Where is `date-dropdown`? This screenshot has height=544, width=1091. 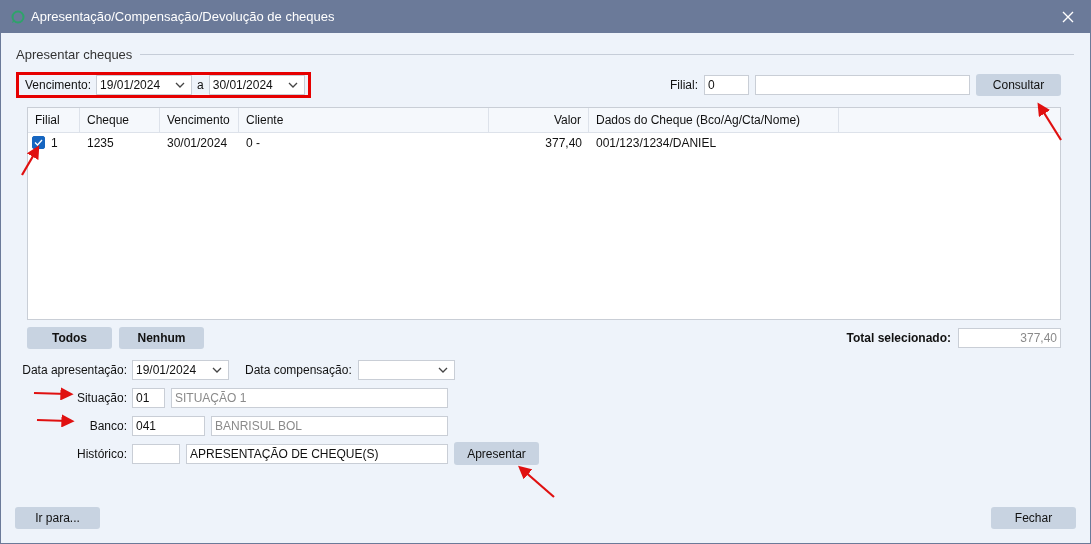 date-dropdown is located at coordinates (406, 369).